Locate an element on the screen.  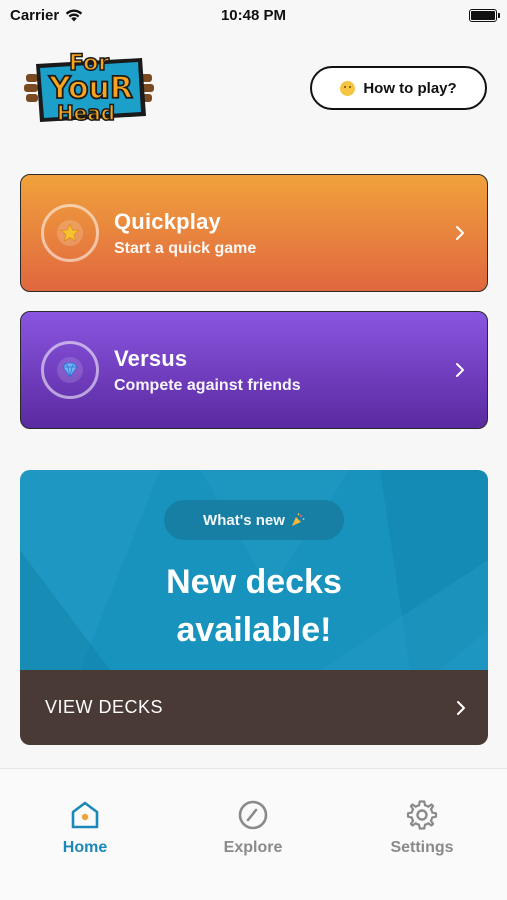
quickplay-title: Quickplay is located at coordinates (167, 221).